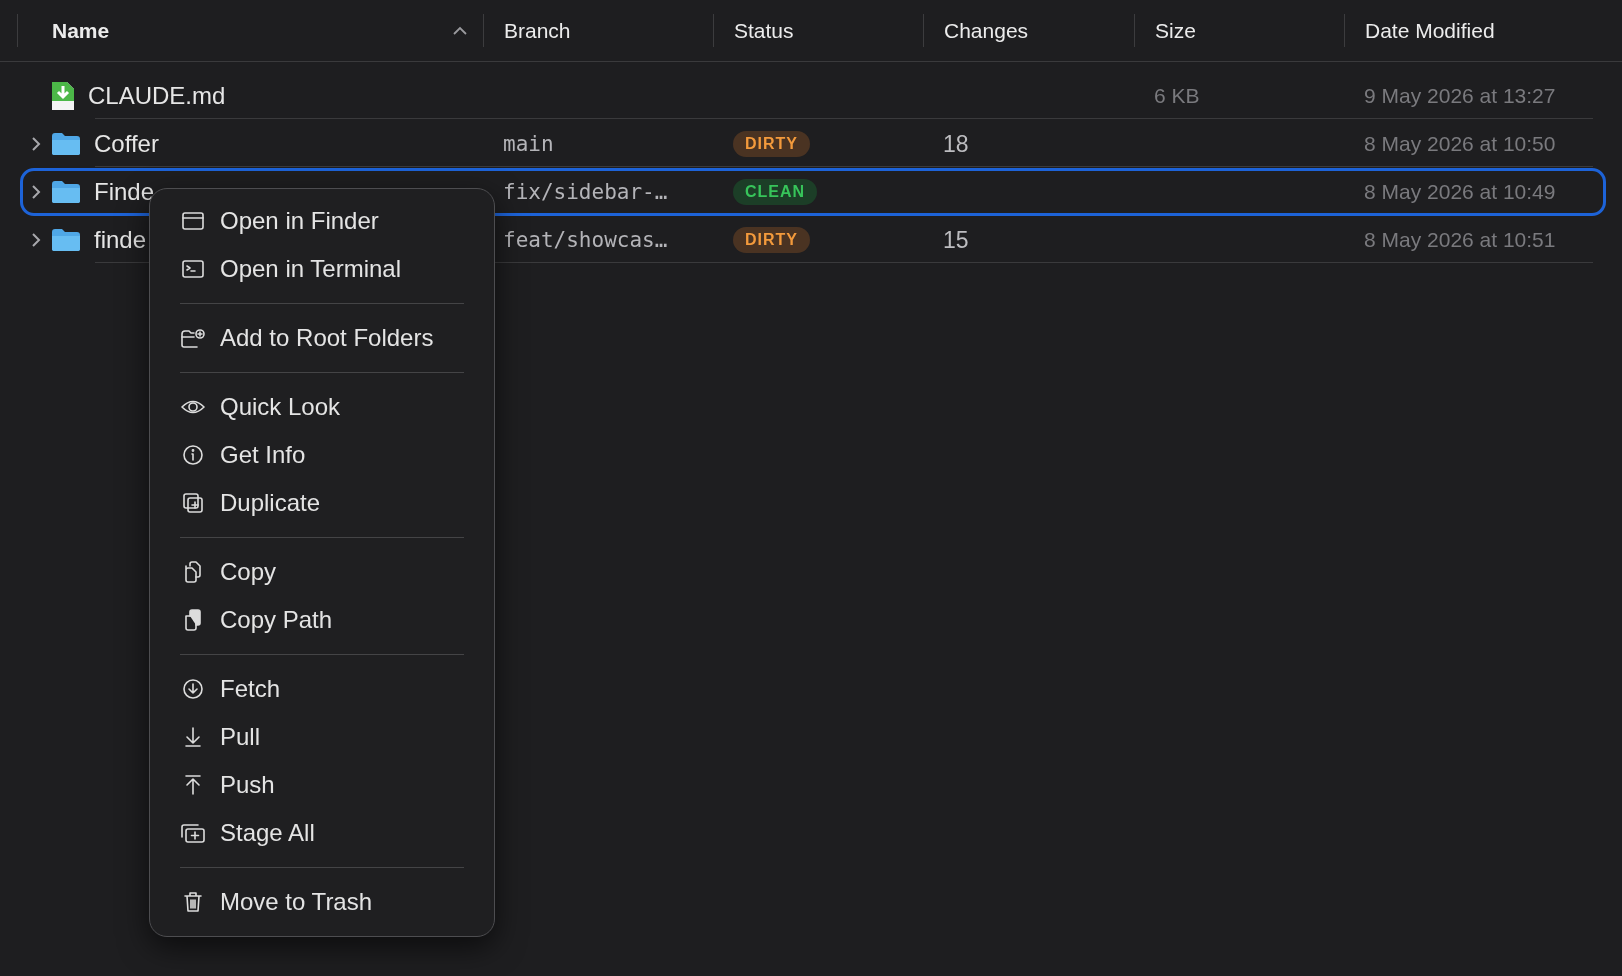 Image resolution: width=1622 pixels, height=976 pixels. Describe the element at coordinates (322, 833) in the screenshot. I see `menu-item: Stage All` at that location.